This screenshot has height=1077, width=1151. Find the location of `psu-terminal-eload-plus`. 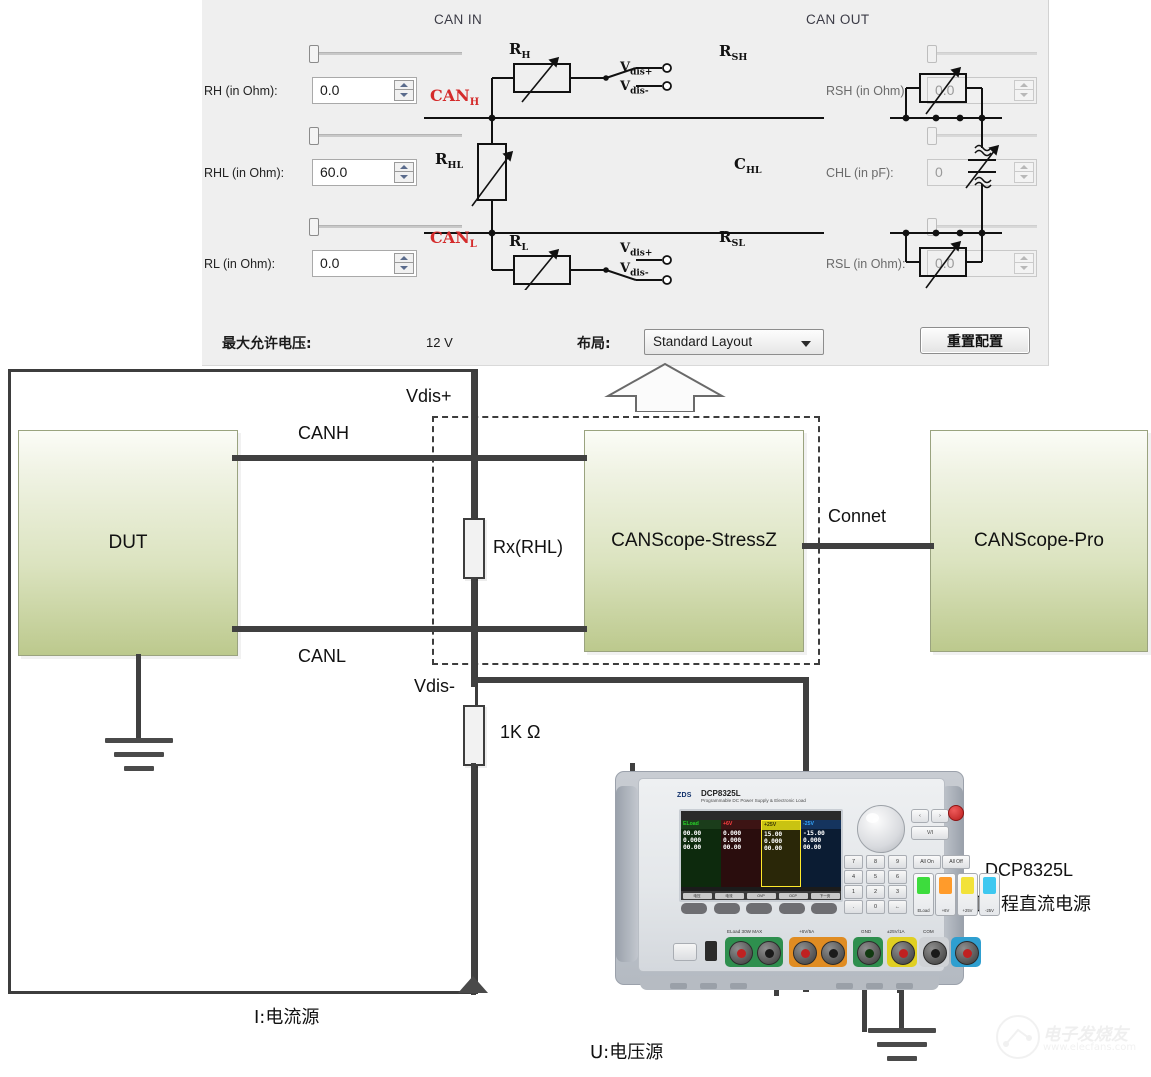

psu-terminal-eload-plus is located at coordinates (741, 953).